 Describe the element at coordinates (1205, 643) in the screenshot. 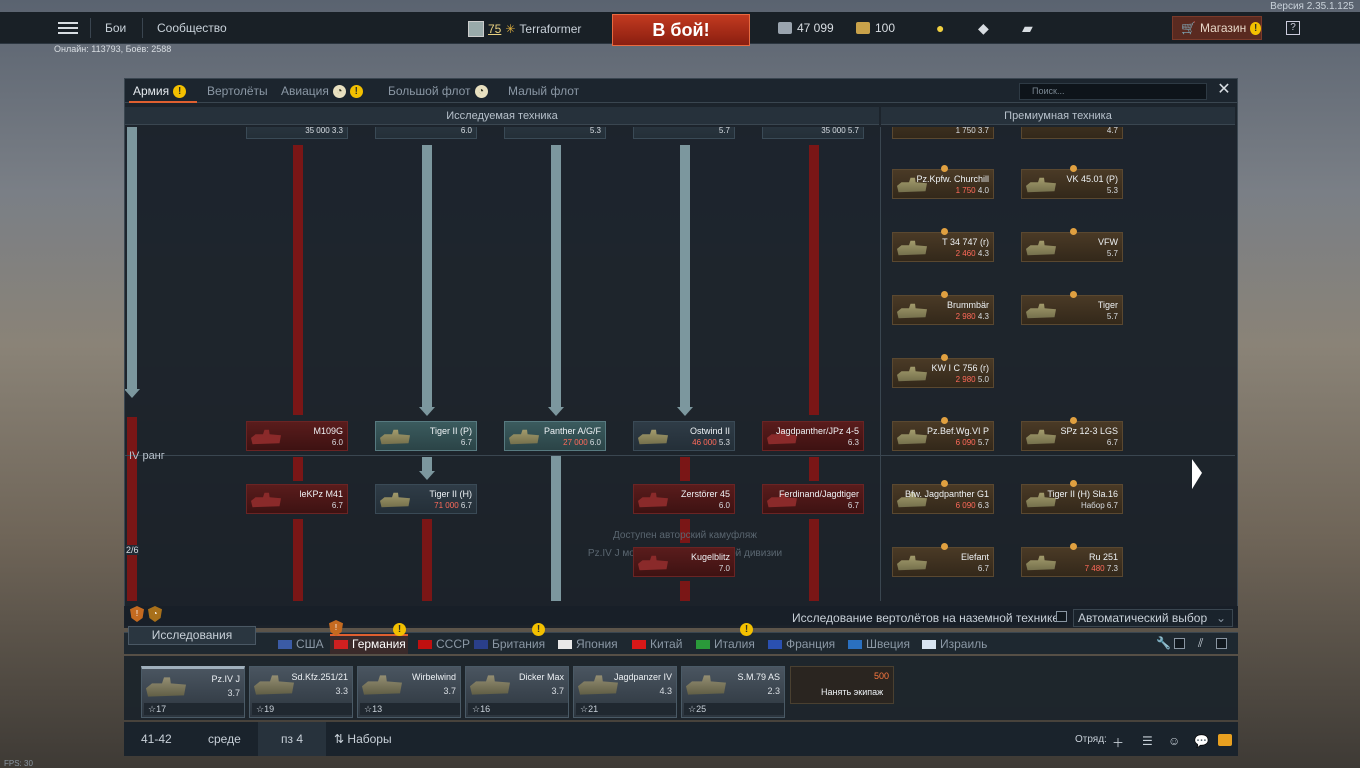

I see `filter-icon: ⫽` at that location.